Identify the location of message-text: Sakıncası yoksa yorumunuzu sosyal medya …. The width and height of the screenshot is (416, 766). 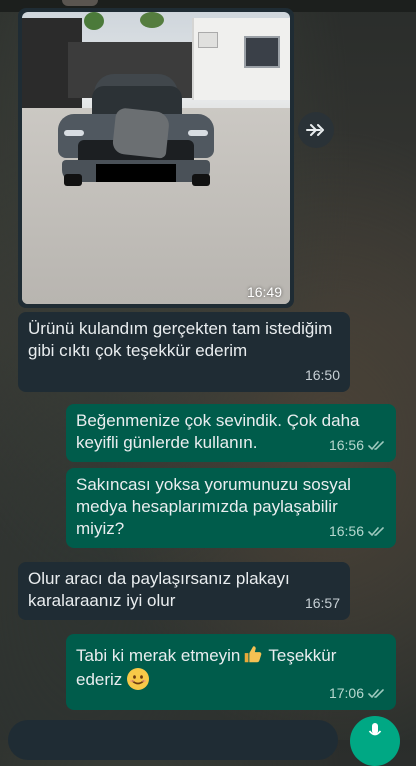
(213, 506).